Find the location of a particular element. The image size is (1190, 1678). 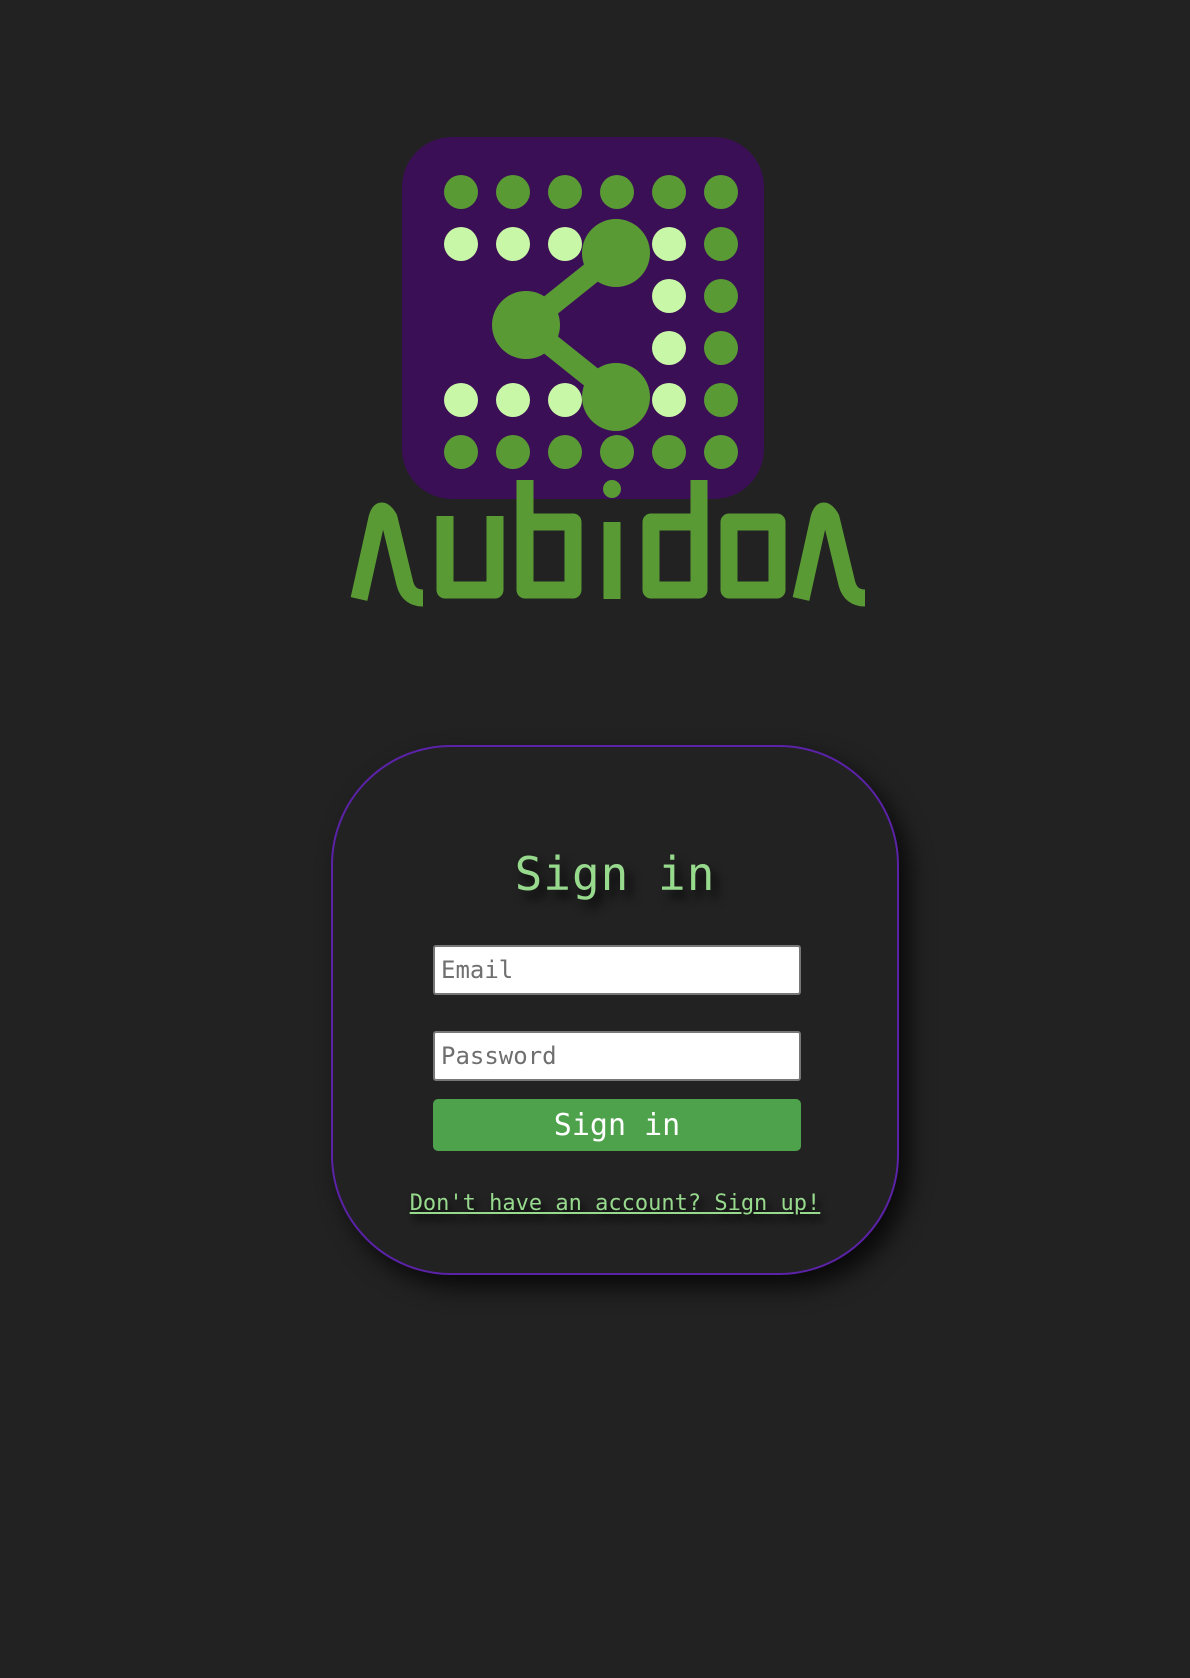

logo-graphic is located at coordinates (608, 372).